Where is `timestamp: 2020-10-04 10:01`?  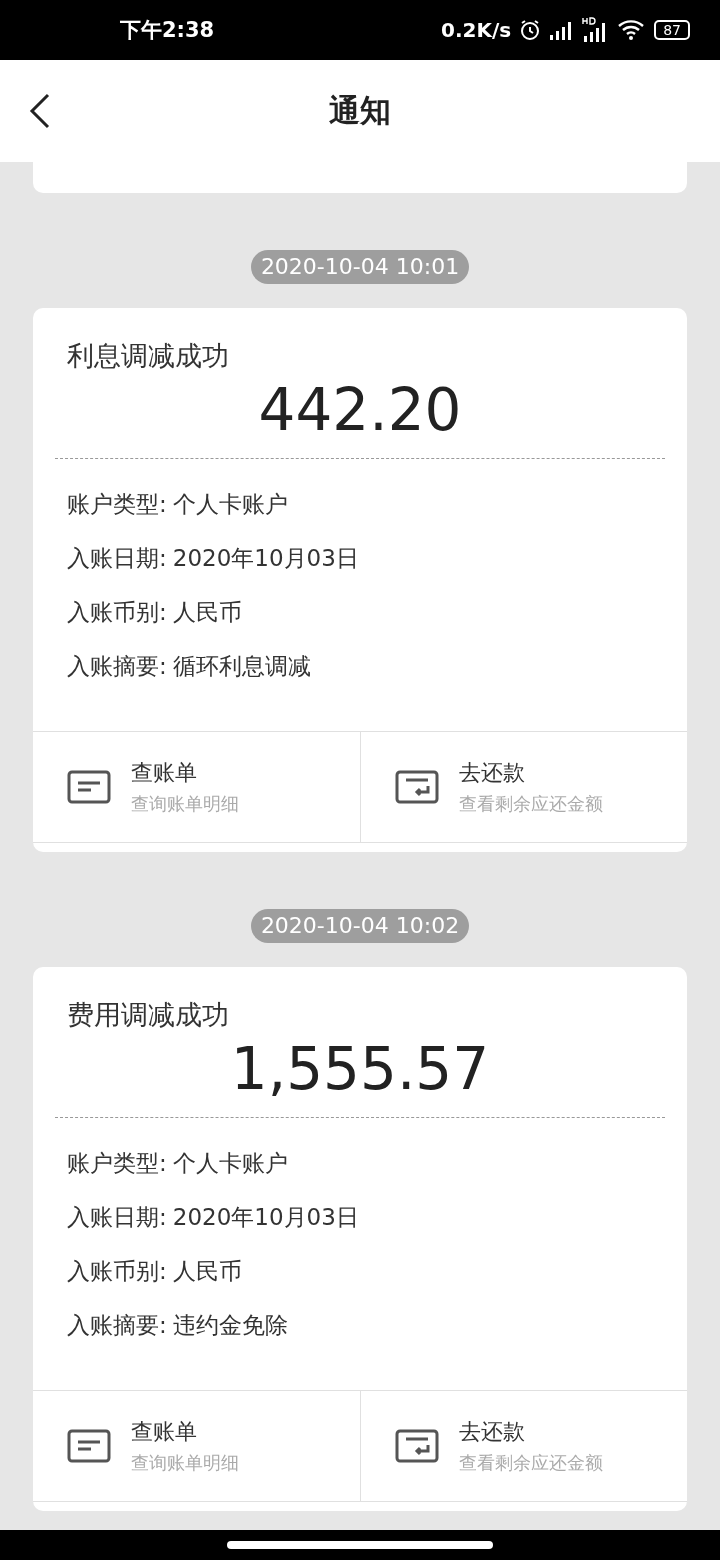
timestamp: 2020-10-04 10:01 is located at coordinates (360, 267).